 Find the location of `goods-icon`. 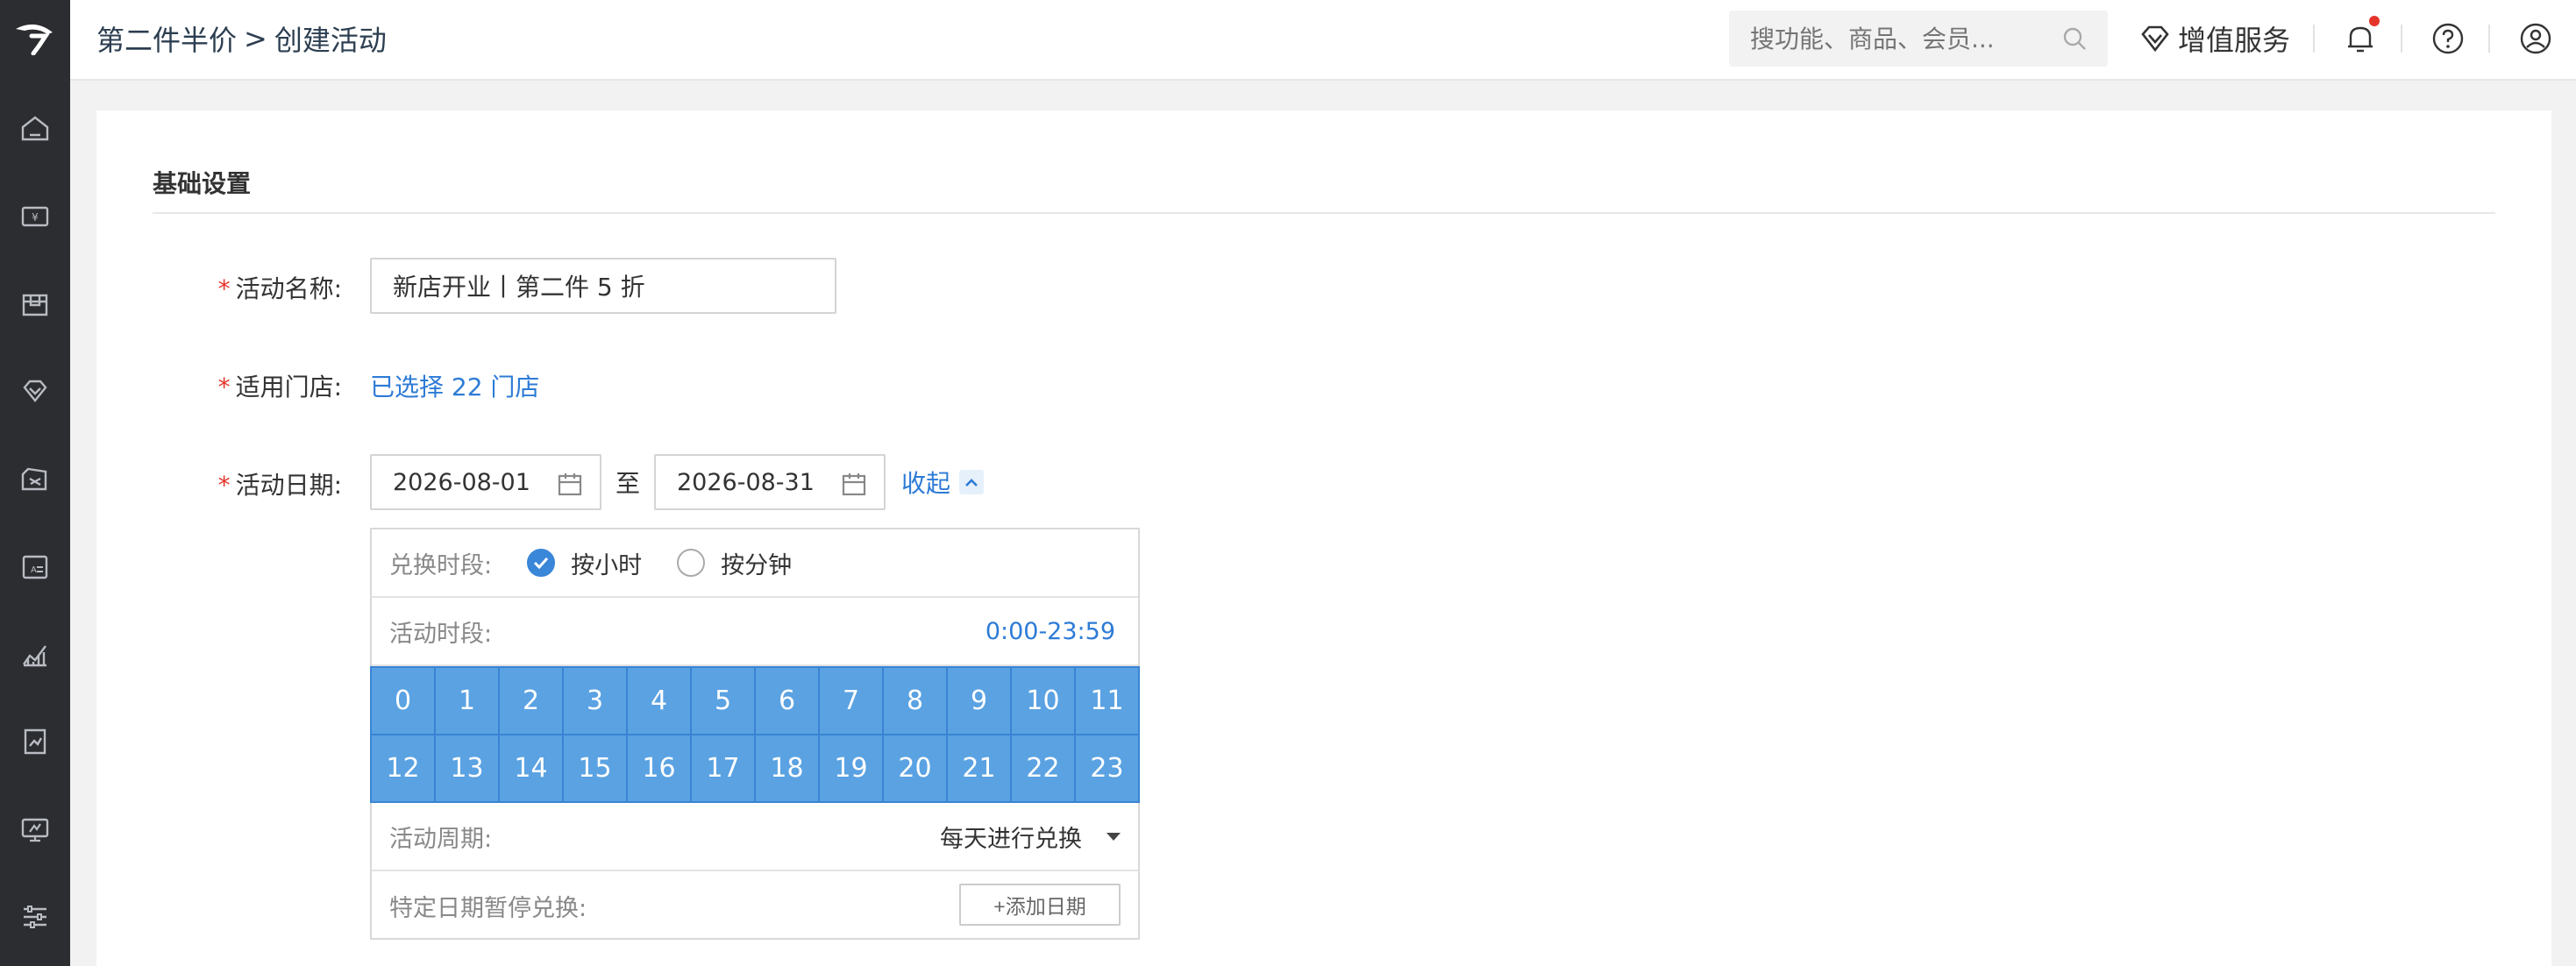

goods-icon is located at coordinates (35, 303).